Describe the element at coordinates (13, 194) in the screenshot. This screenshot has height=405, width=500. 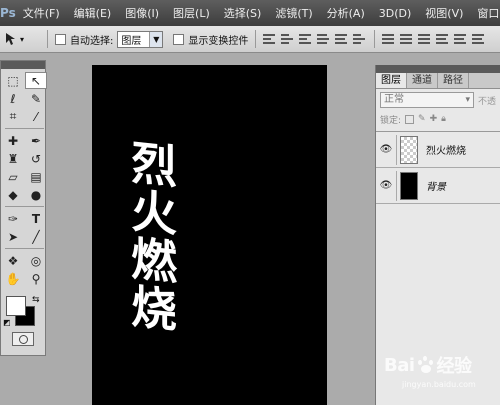
I see `blur-tool-icon: ◆` at that location.